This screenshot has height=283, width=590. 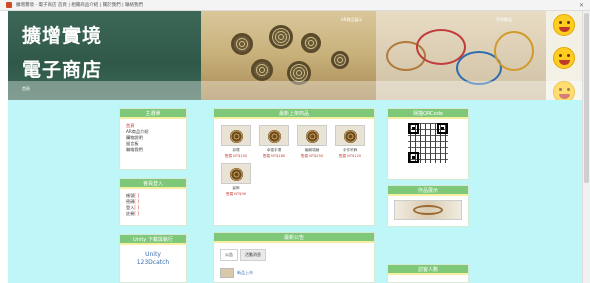 I want to click on member-login-title: 會員登入, so click(x=153, y=184).